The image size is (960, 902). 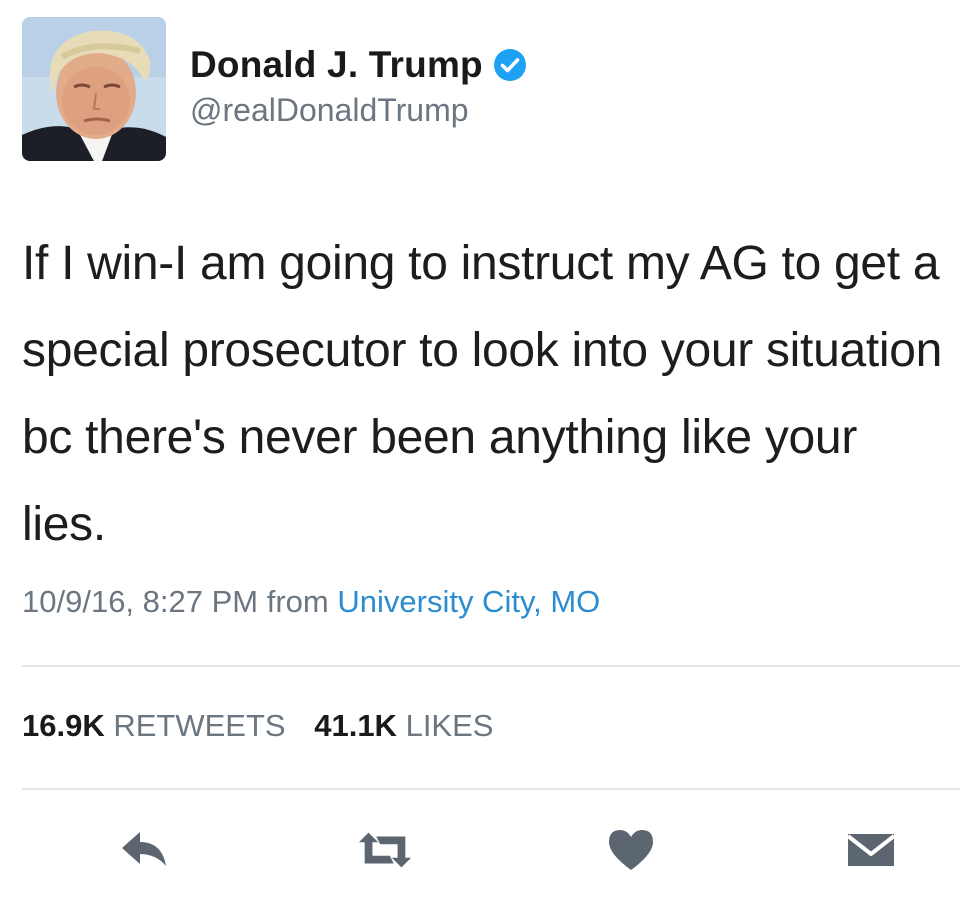 I want to click on location-link: University City, MO, so click(x=468, y=601).